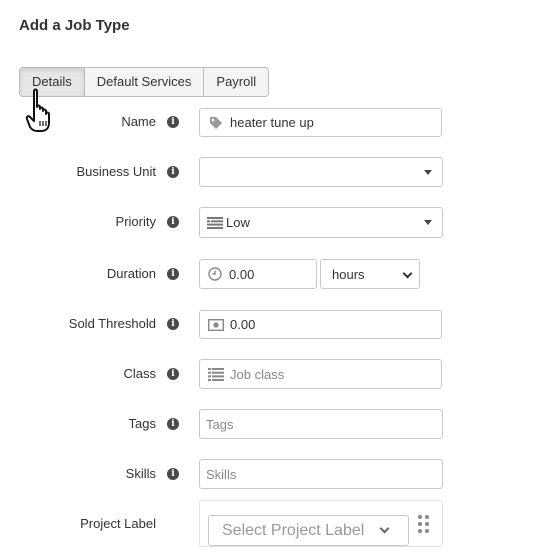 This screenshot has height=555, width=553. Describe the element at coordinates (116, 171) in the screenshot. I see `business-unit-label: Business Unit` at that location.